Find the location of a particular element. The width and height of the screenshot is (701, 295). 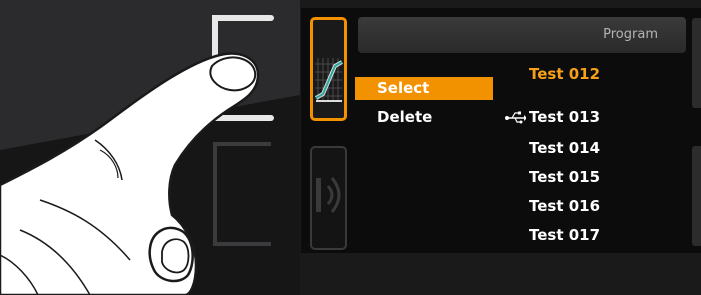

tab-program is located at coordinates (328, 69).